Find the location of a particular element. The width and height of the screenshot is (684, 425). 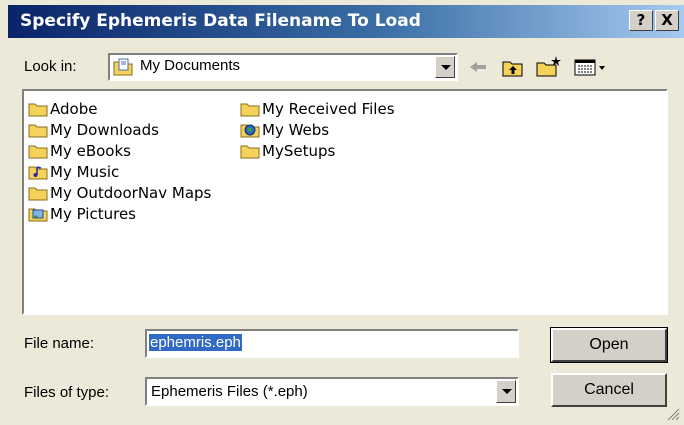

music-folder-icon is located at coordinates (39, 172).